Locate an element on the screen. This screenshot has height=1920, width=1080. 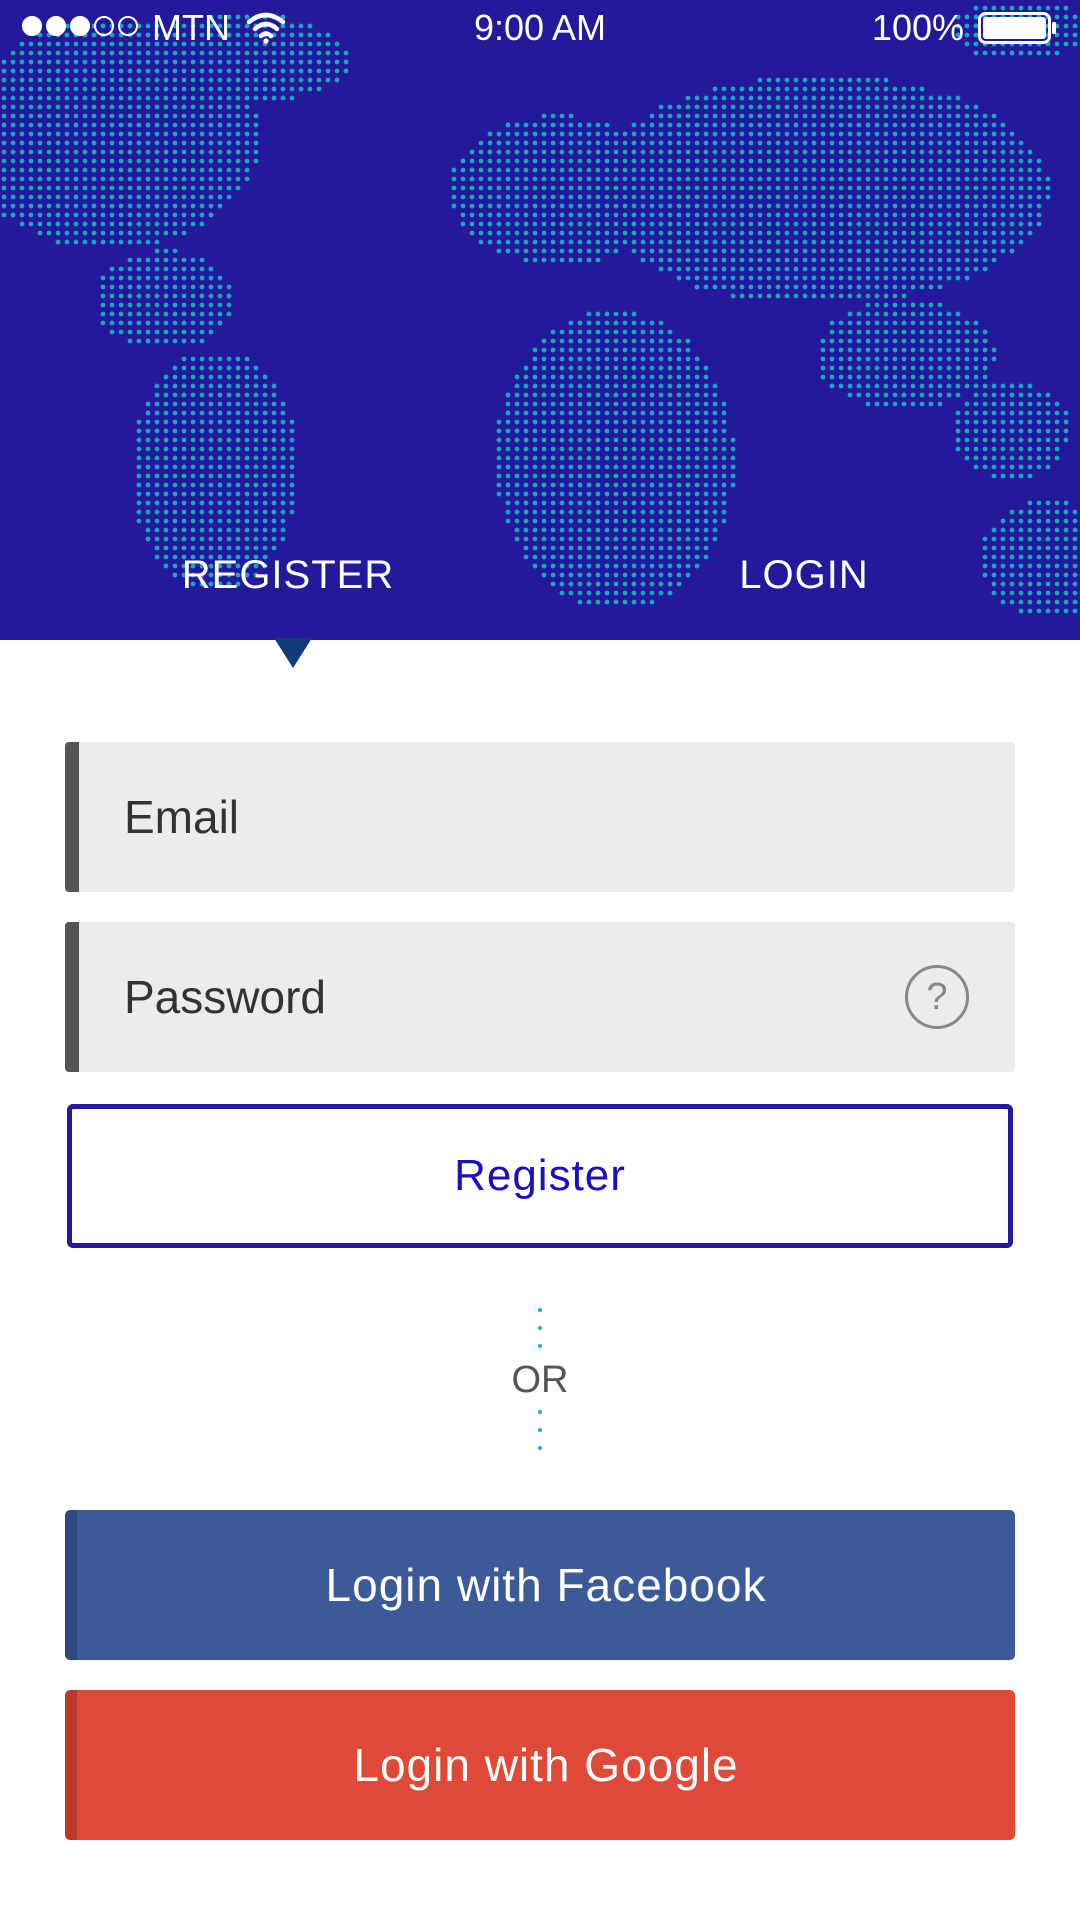
email-input is located at coordinates (514, 817).